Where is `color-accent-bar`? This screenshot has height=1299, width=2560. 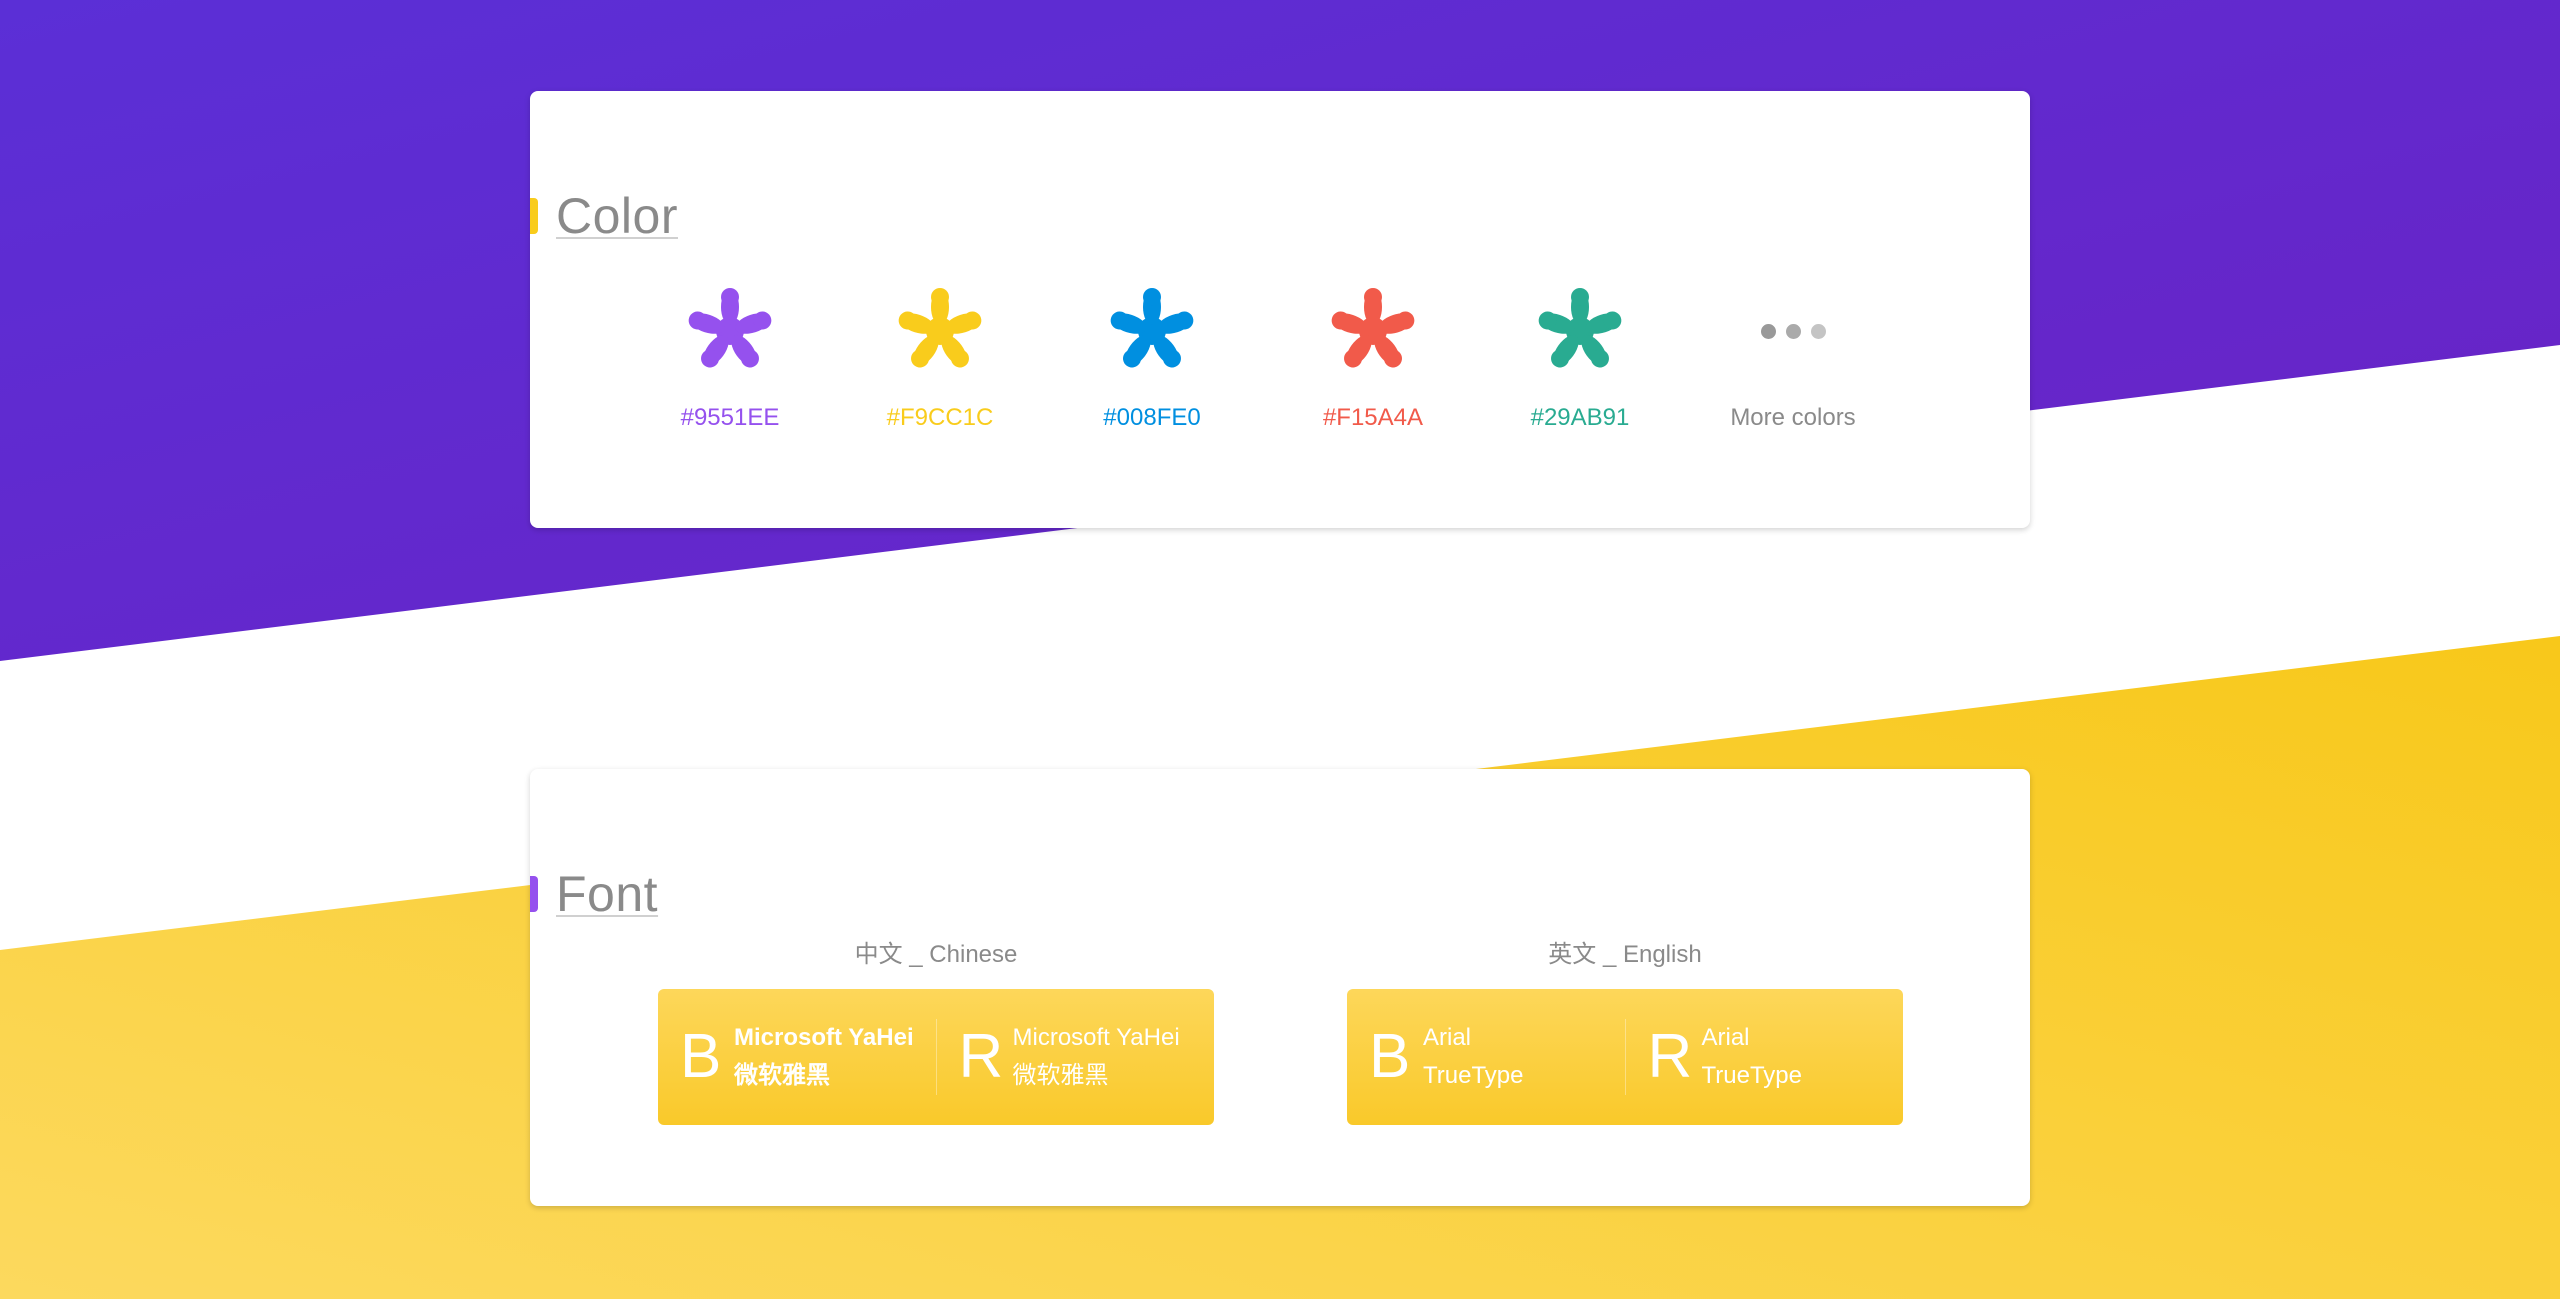
color-accent-bar is located at coordinates (534, 216).